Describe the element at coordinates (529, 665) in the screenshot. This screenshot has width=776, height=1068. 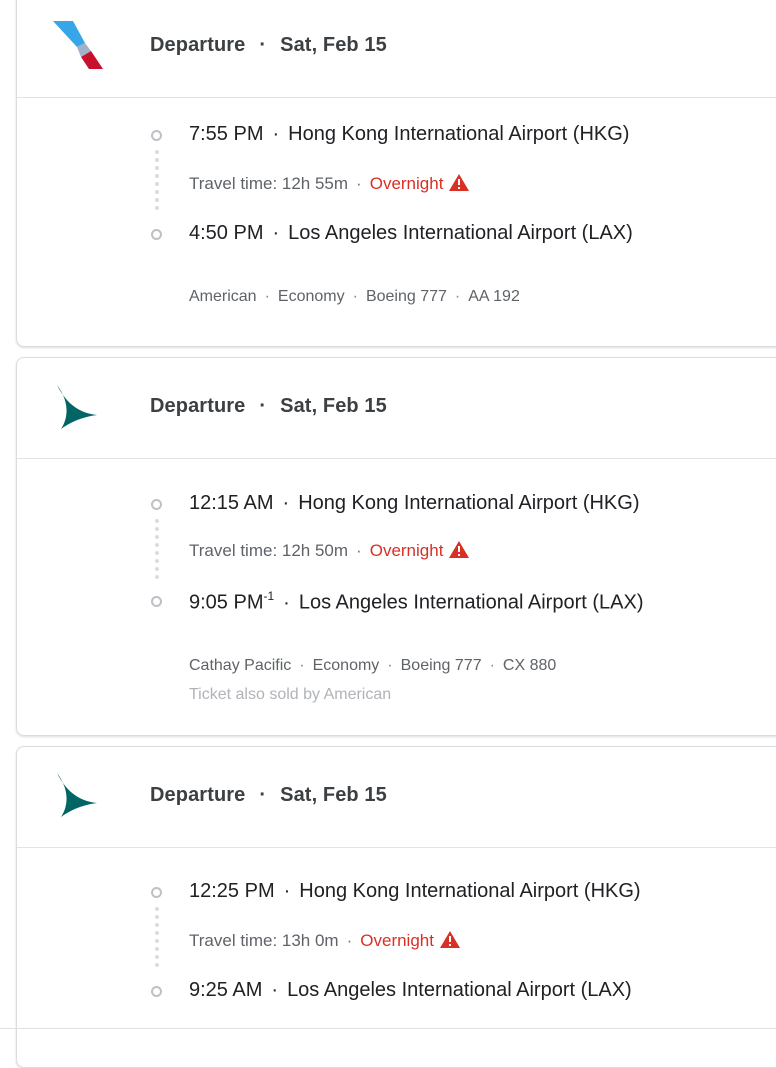
I see `flight-number: CX 880` at that location.